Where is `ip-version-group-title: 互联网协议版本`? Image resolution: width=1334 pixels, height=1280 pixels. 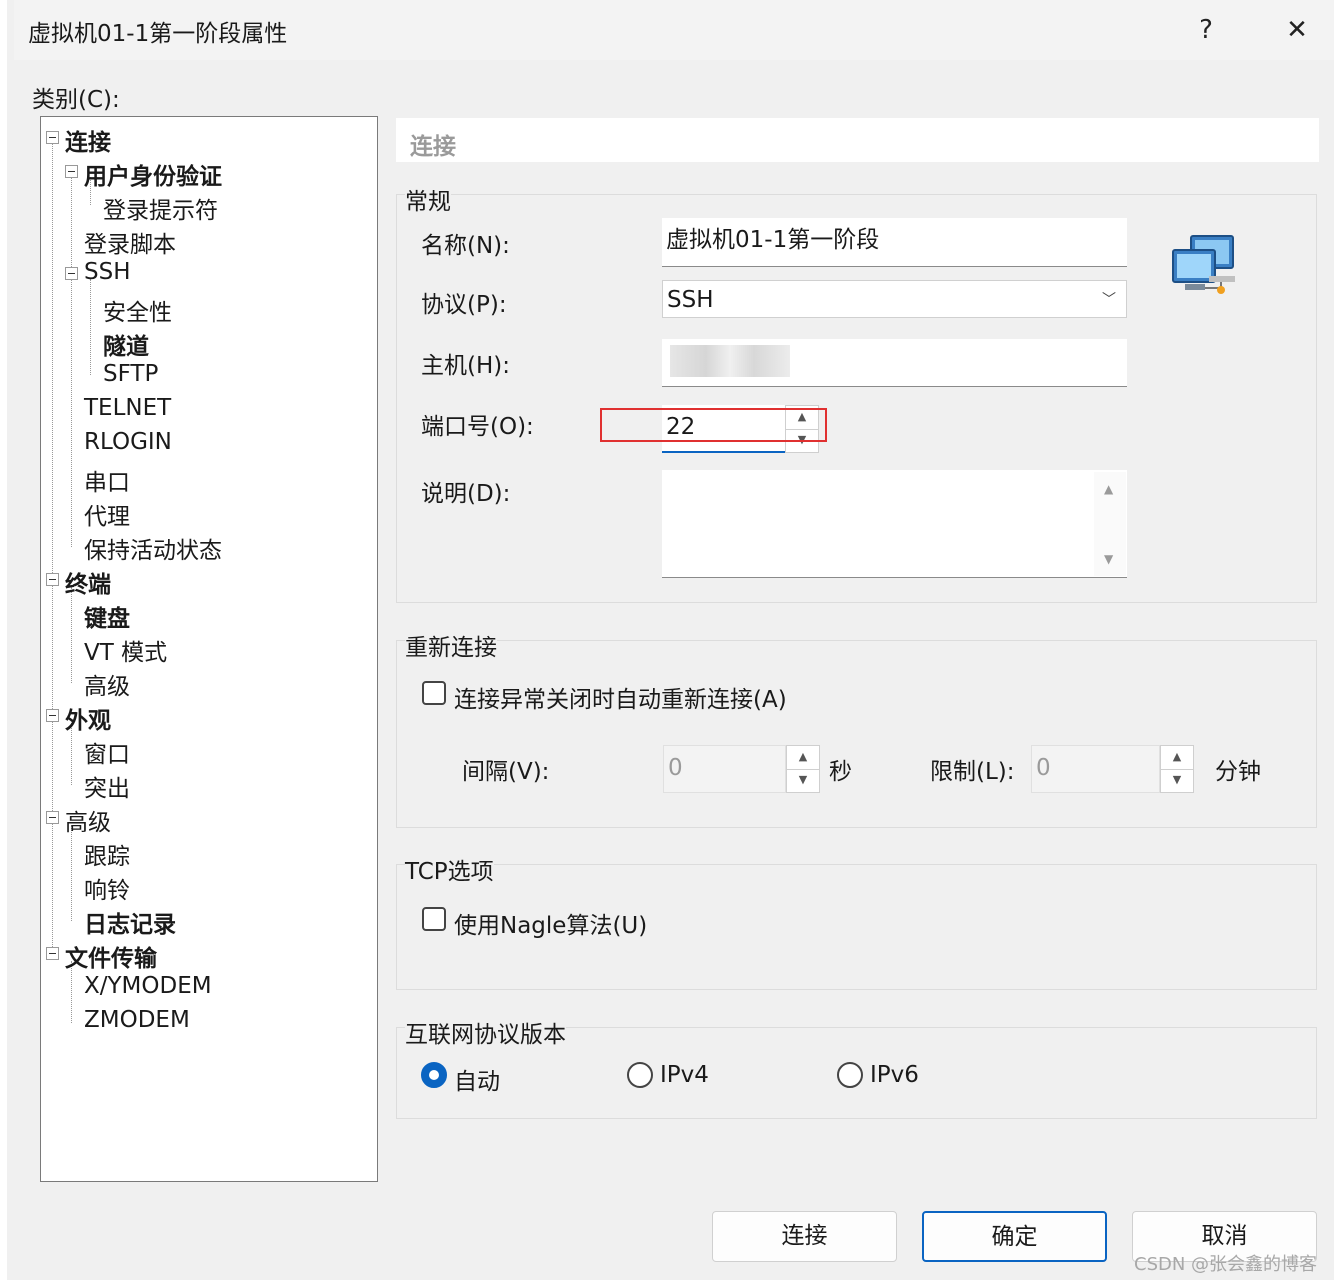 ip-version-group-title: 互联网协议版本 is located at coordinates (485, 1032).